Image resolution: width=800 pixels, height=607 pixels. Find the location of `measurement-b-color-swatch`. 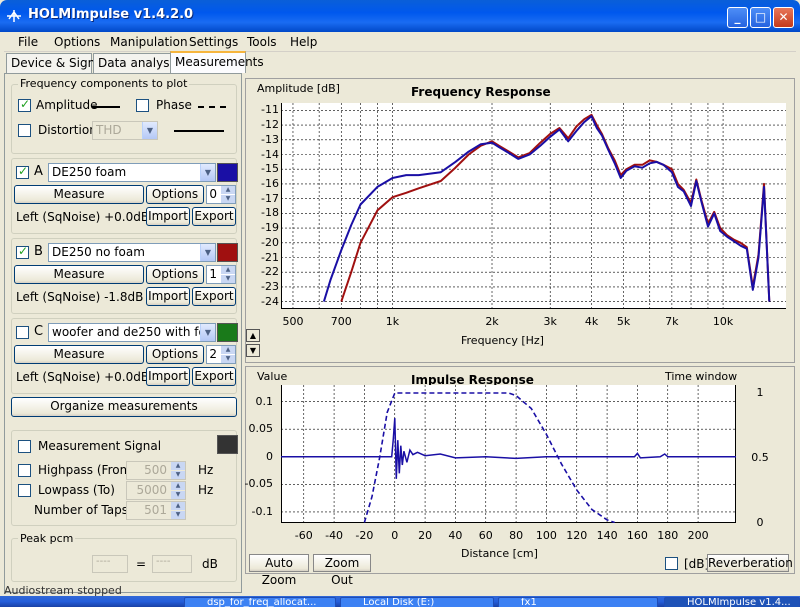

measurement-b-color-swatch is located at coordinates (227, 252).